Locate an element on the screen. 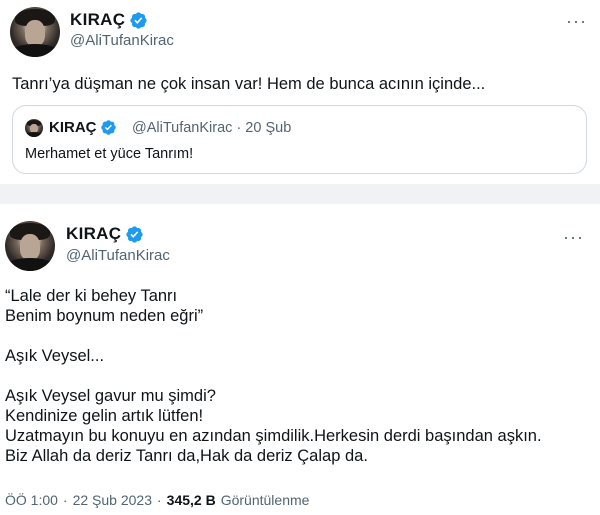 The width and height of the screenshot is (600, 515). tweet-text-line: Aşık Veysel gavur mu şimdi? is located at coordinates (110, 396).